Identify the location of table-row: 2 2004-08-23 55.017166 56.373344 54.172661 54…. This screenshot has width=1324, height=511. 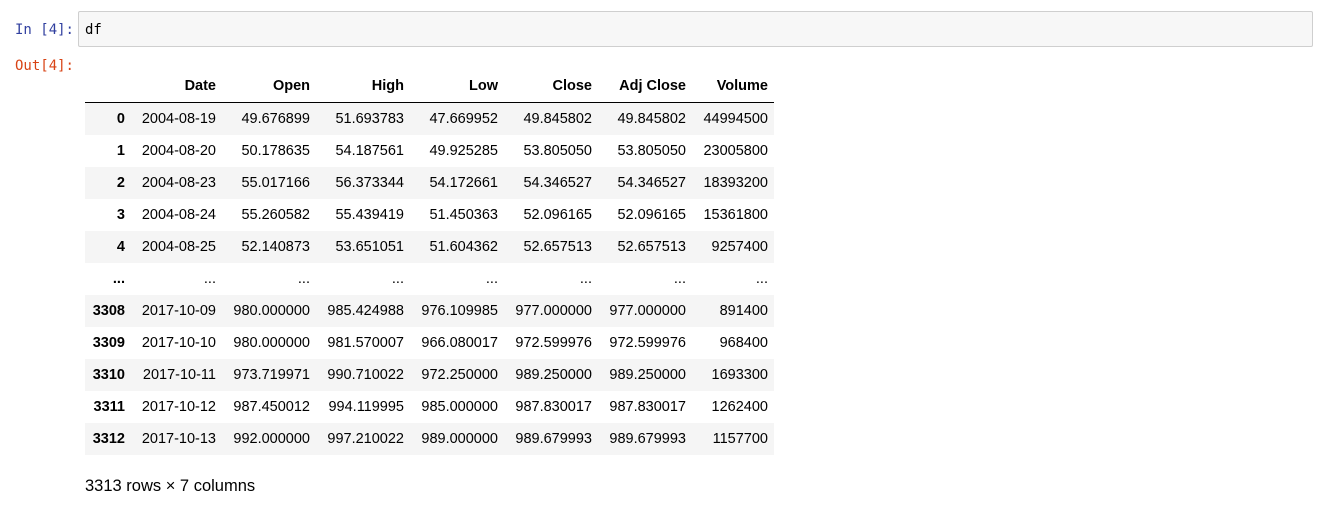
(429, 183).